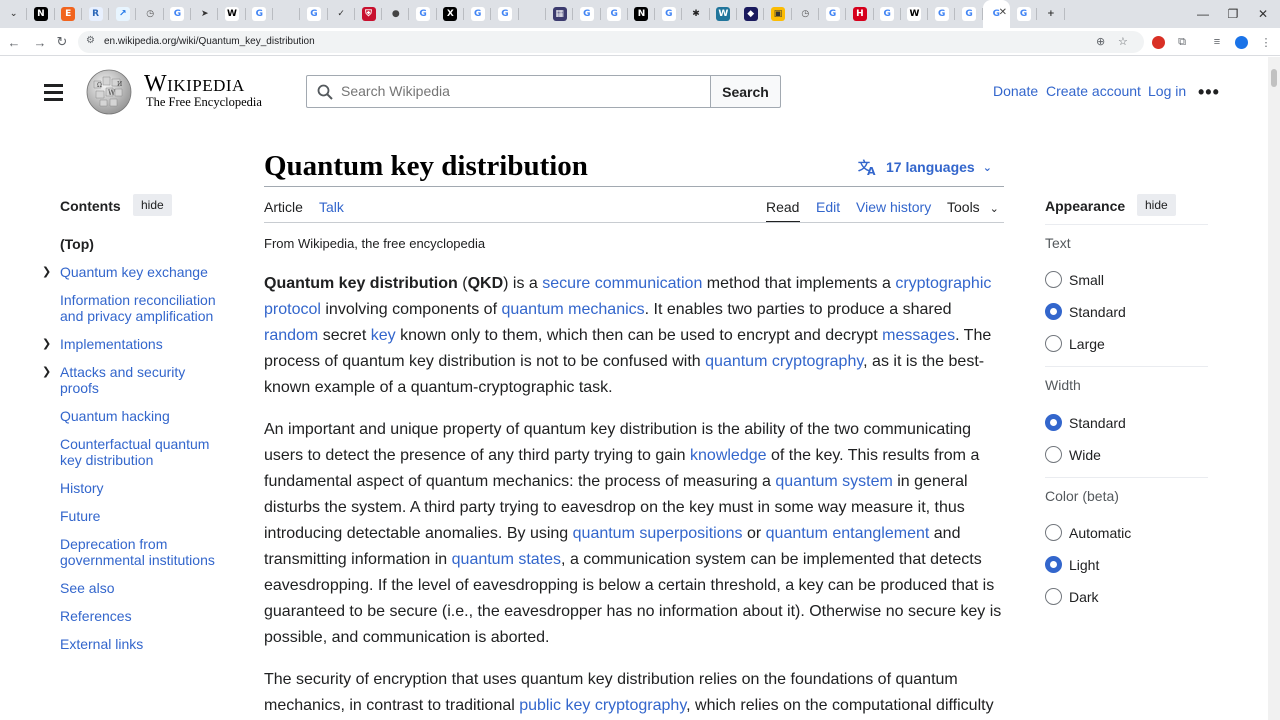 This screenshot has width=1280, height=720. What do you see at coordinates (828, 207) in the screenshot?
I see `tab-edit: Edit` at bounding box center [828, 207].